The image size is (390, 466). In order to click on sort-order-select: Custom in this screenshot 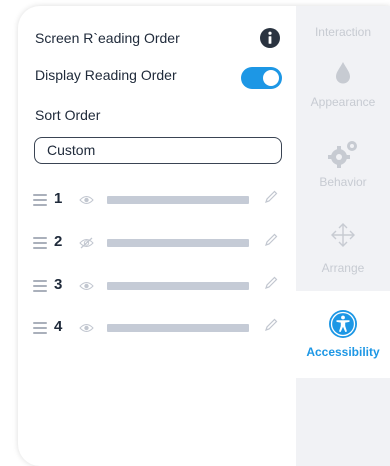, I will do `click(158, 150)`.